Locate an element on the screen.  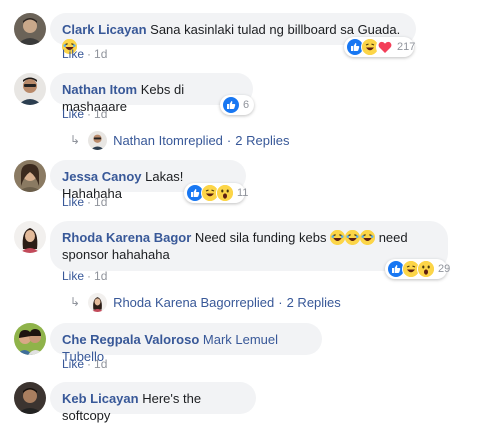
comment-author: Nathan Itom is located at coordinates (99, 89).